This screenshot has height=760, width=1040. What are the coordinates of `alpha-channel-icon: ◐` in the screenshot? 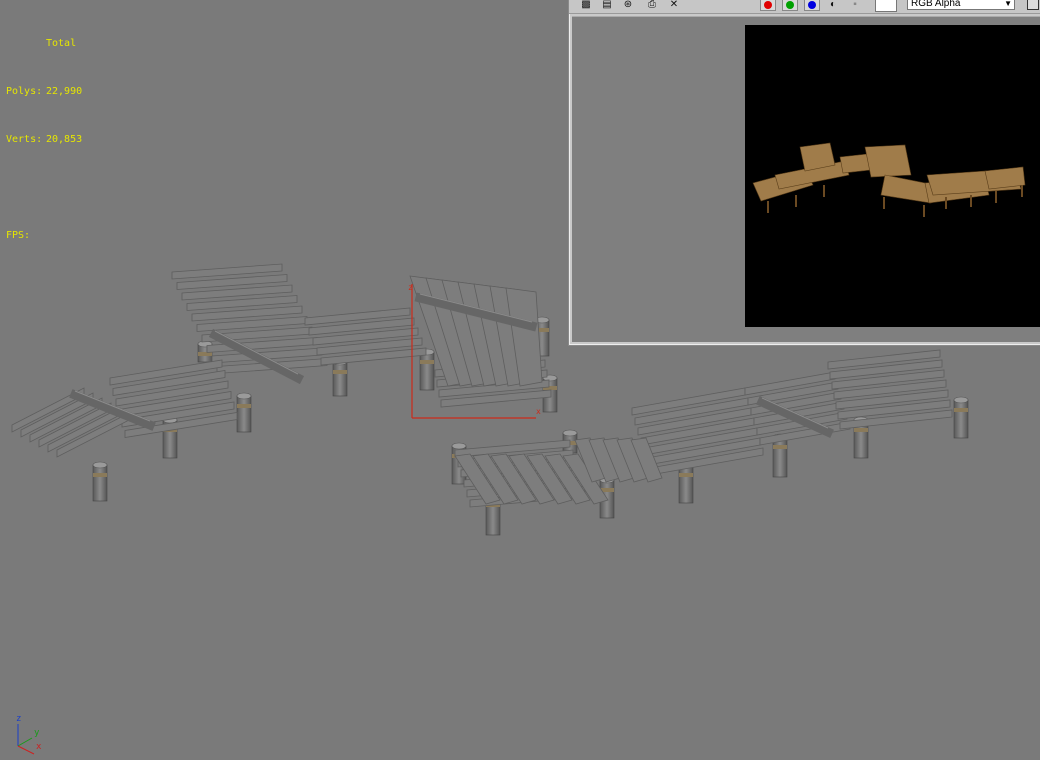 It's located at (833, 5).